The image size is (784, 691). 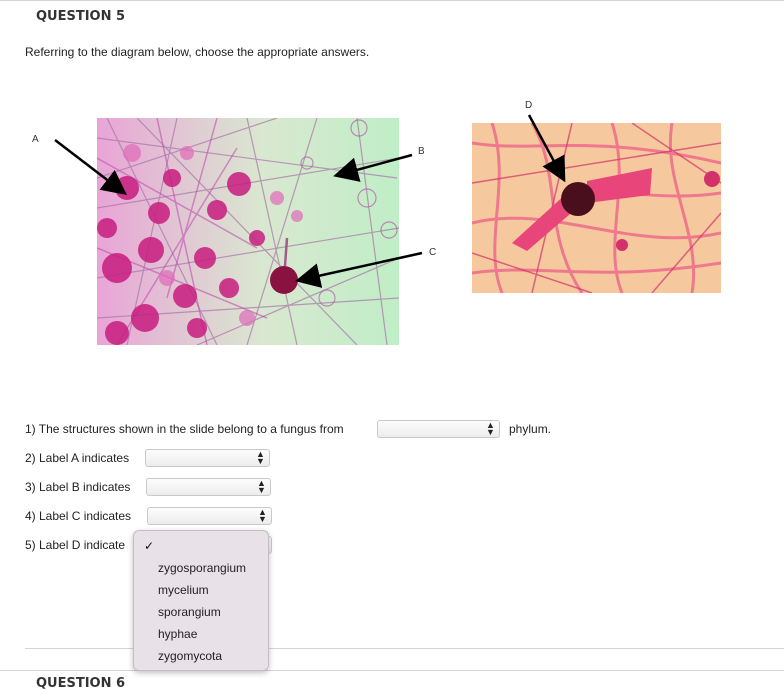 What do you see at coordinates (78, 487) in the screenshot?
I see `item-3-prompt: 3) Label B indicates` at bounding box center [78, 487].